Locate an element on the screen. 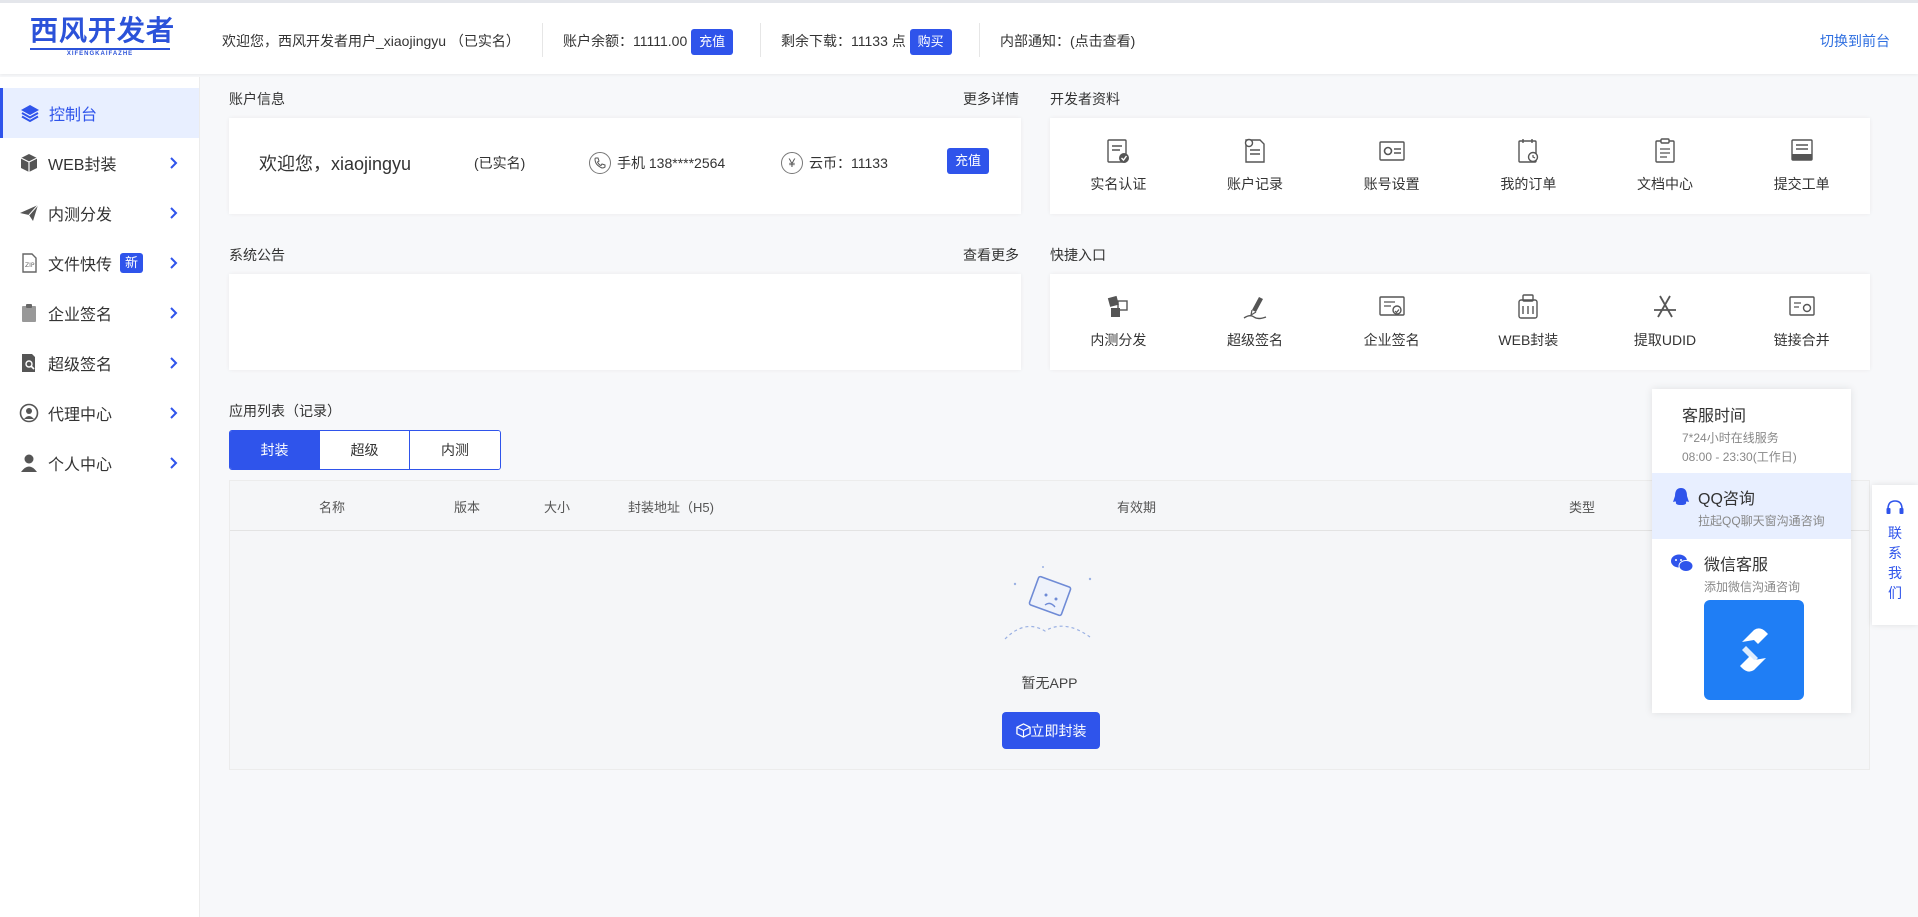  wechat-service: 微信客服 添加微信沟通咨询 is located at coordinates (1751, 567).